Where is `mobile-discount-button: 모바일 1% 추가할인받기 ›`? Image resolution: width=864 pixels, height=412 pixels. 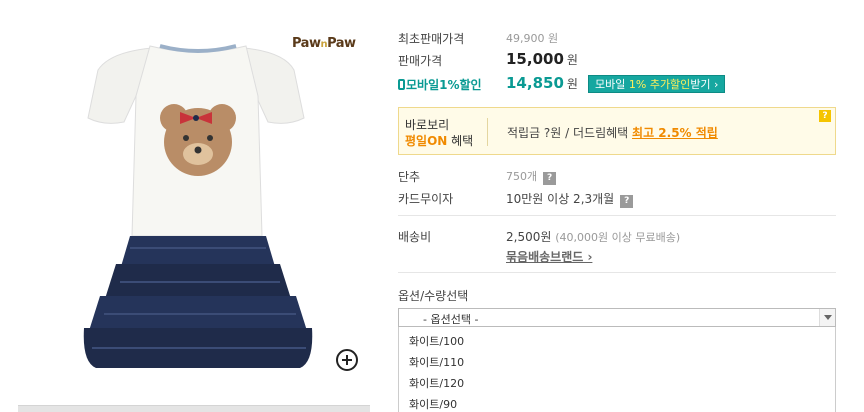 mobile-discount-button: 모바일 1% 추가할인받기 › is located at coordinates (657, 84).